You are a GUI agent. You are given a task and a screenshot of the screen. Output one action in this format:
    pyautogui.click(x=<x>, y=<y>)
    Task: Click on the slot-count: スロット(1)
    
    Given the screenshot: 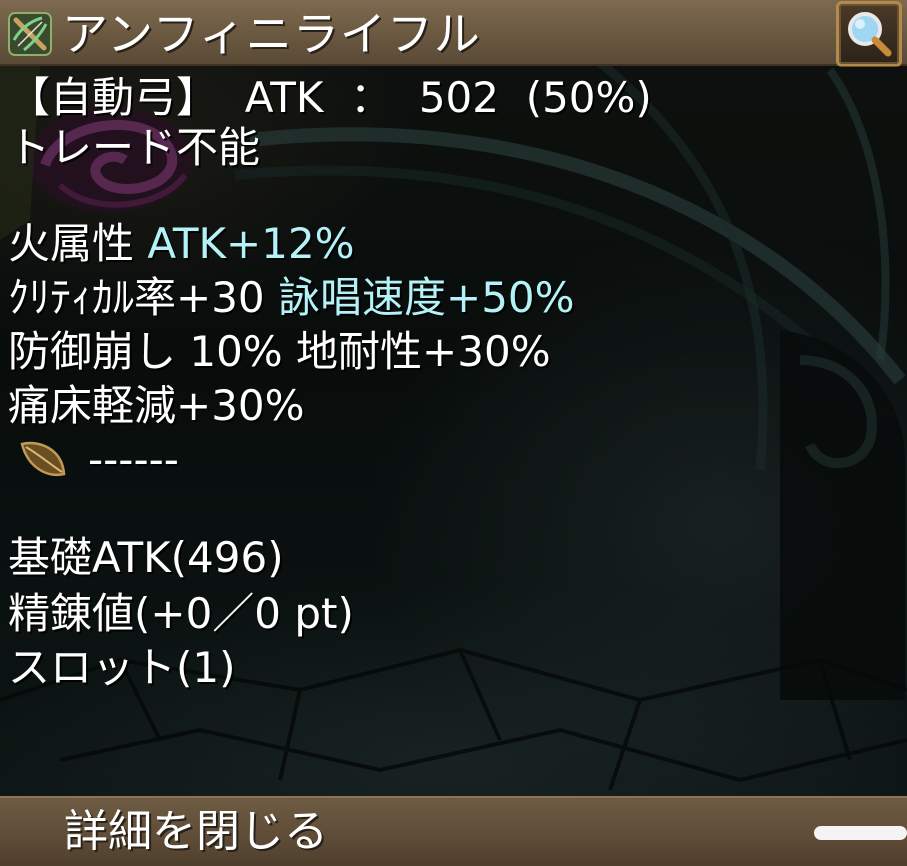 What is the action you would take?
    pyautogui.click(x=122, y=667)
    